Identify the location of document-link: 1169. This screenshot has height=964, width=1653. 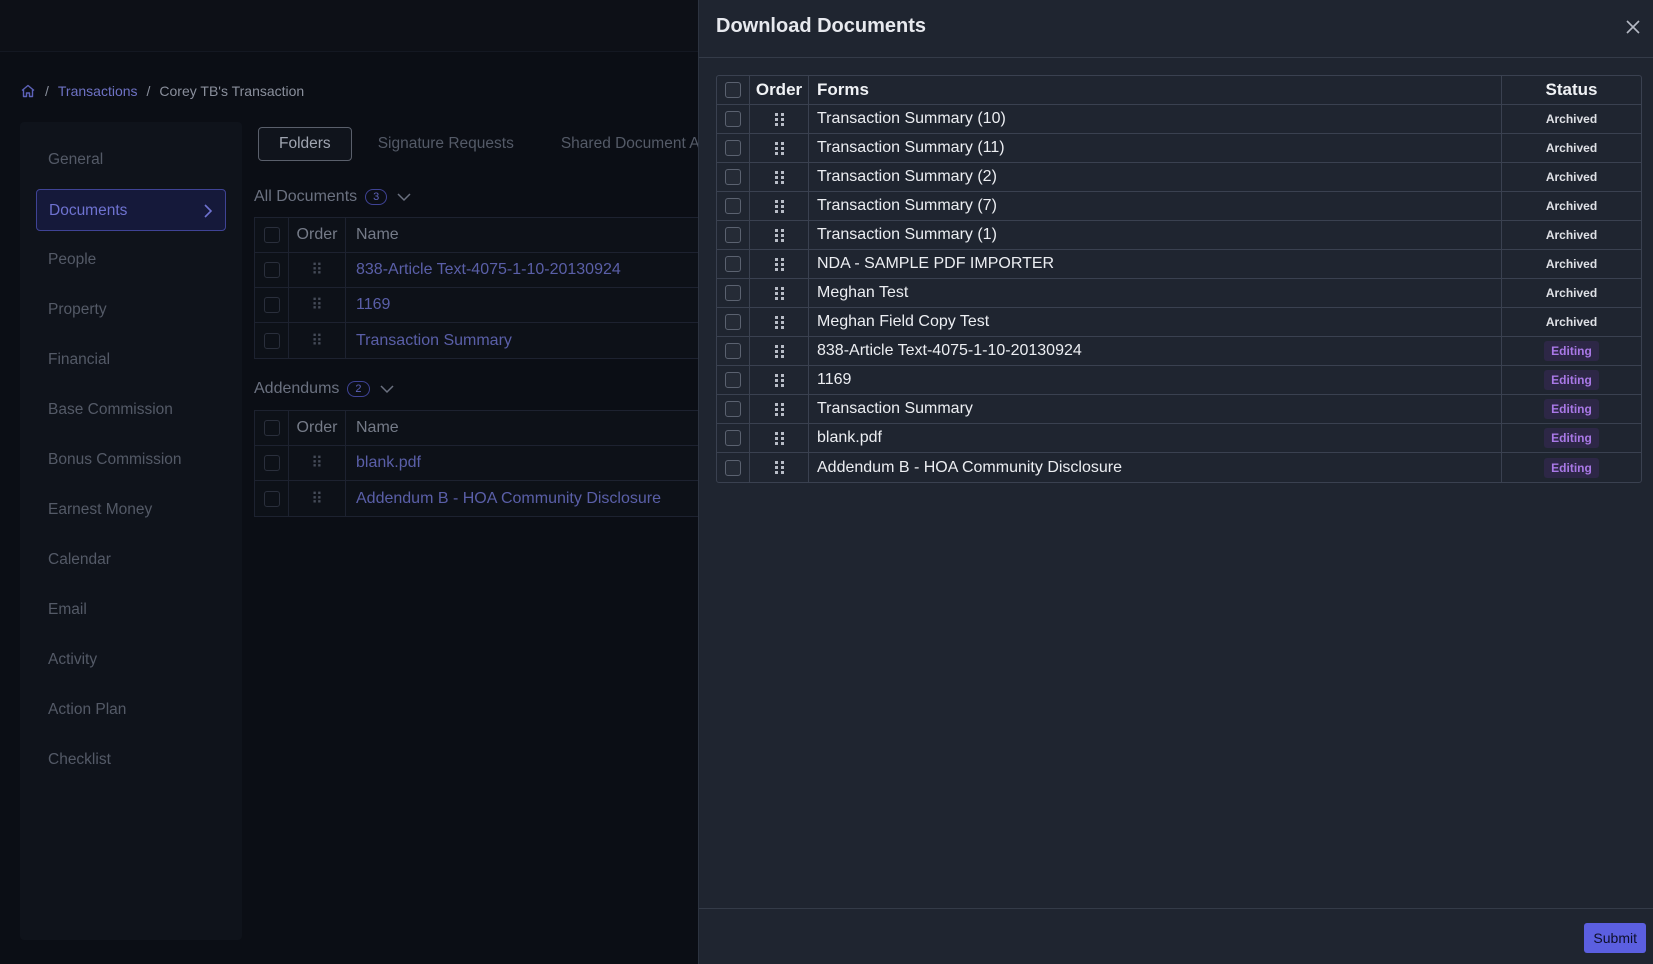
(368, 305).